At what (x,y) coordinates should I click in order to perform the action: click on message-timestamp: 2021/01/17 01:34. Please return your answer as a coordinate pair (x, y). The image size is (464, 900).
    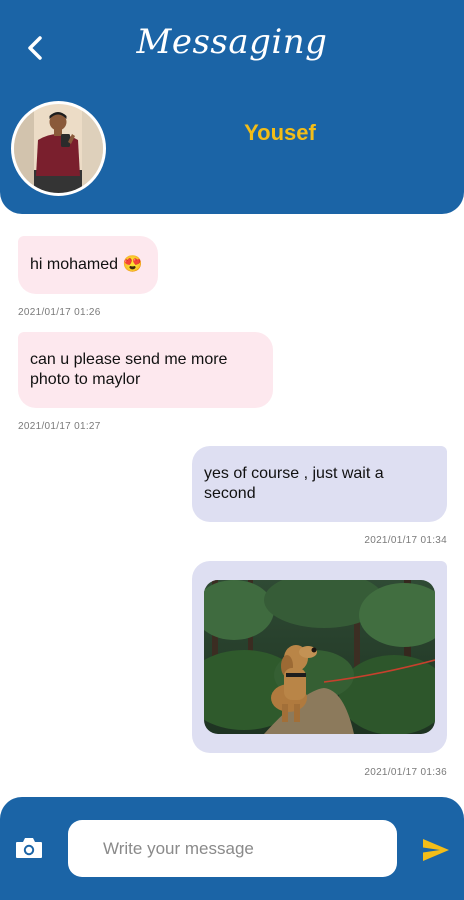
    Looking at the image, I should click on (405, 540).